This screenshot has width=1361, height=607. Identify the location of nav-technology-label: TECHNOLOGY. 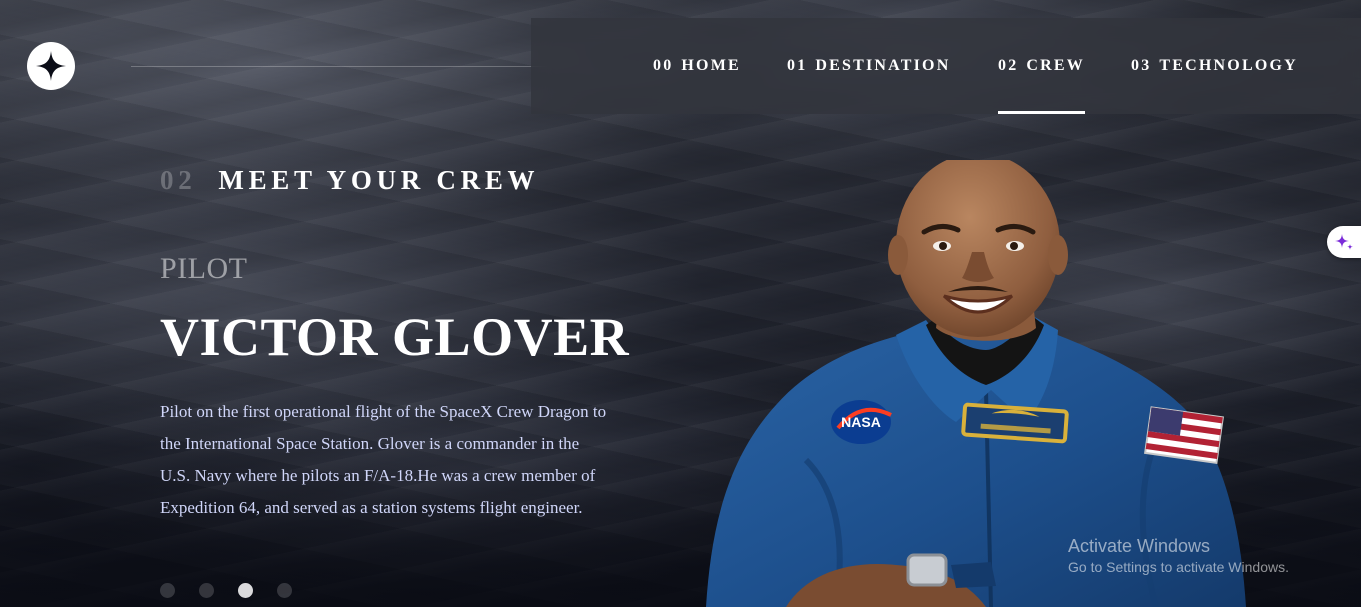
(1228, 65).